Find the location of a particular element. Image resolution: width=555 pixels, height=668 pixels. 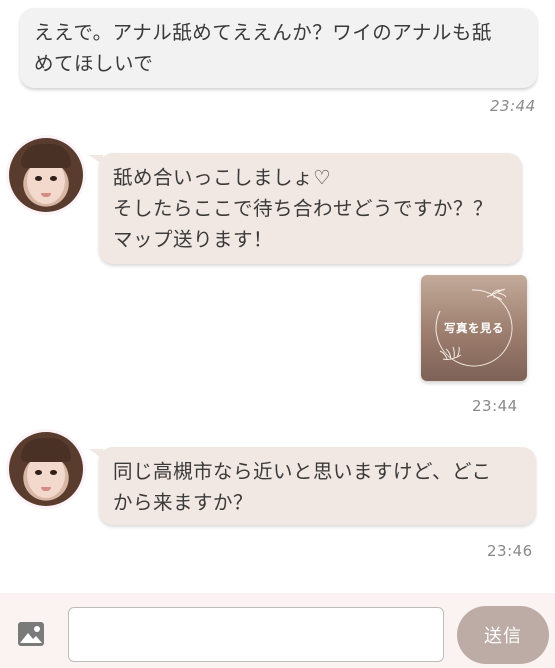

photo-card: 写真を見る is located at coordinates (474, 328).